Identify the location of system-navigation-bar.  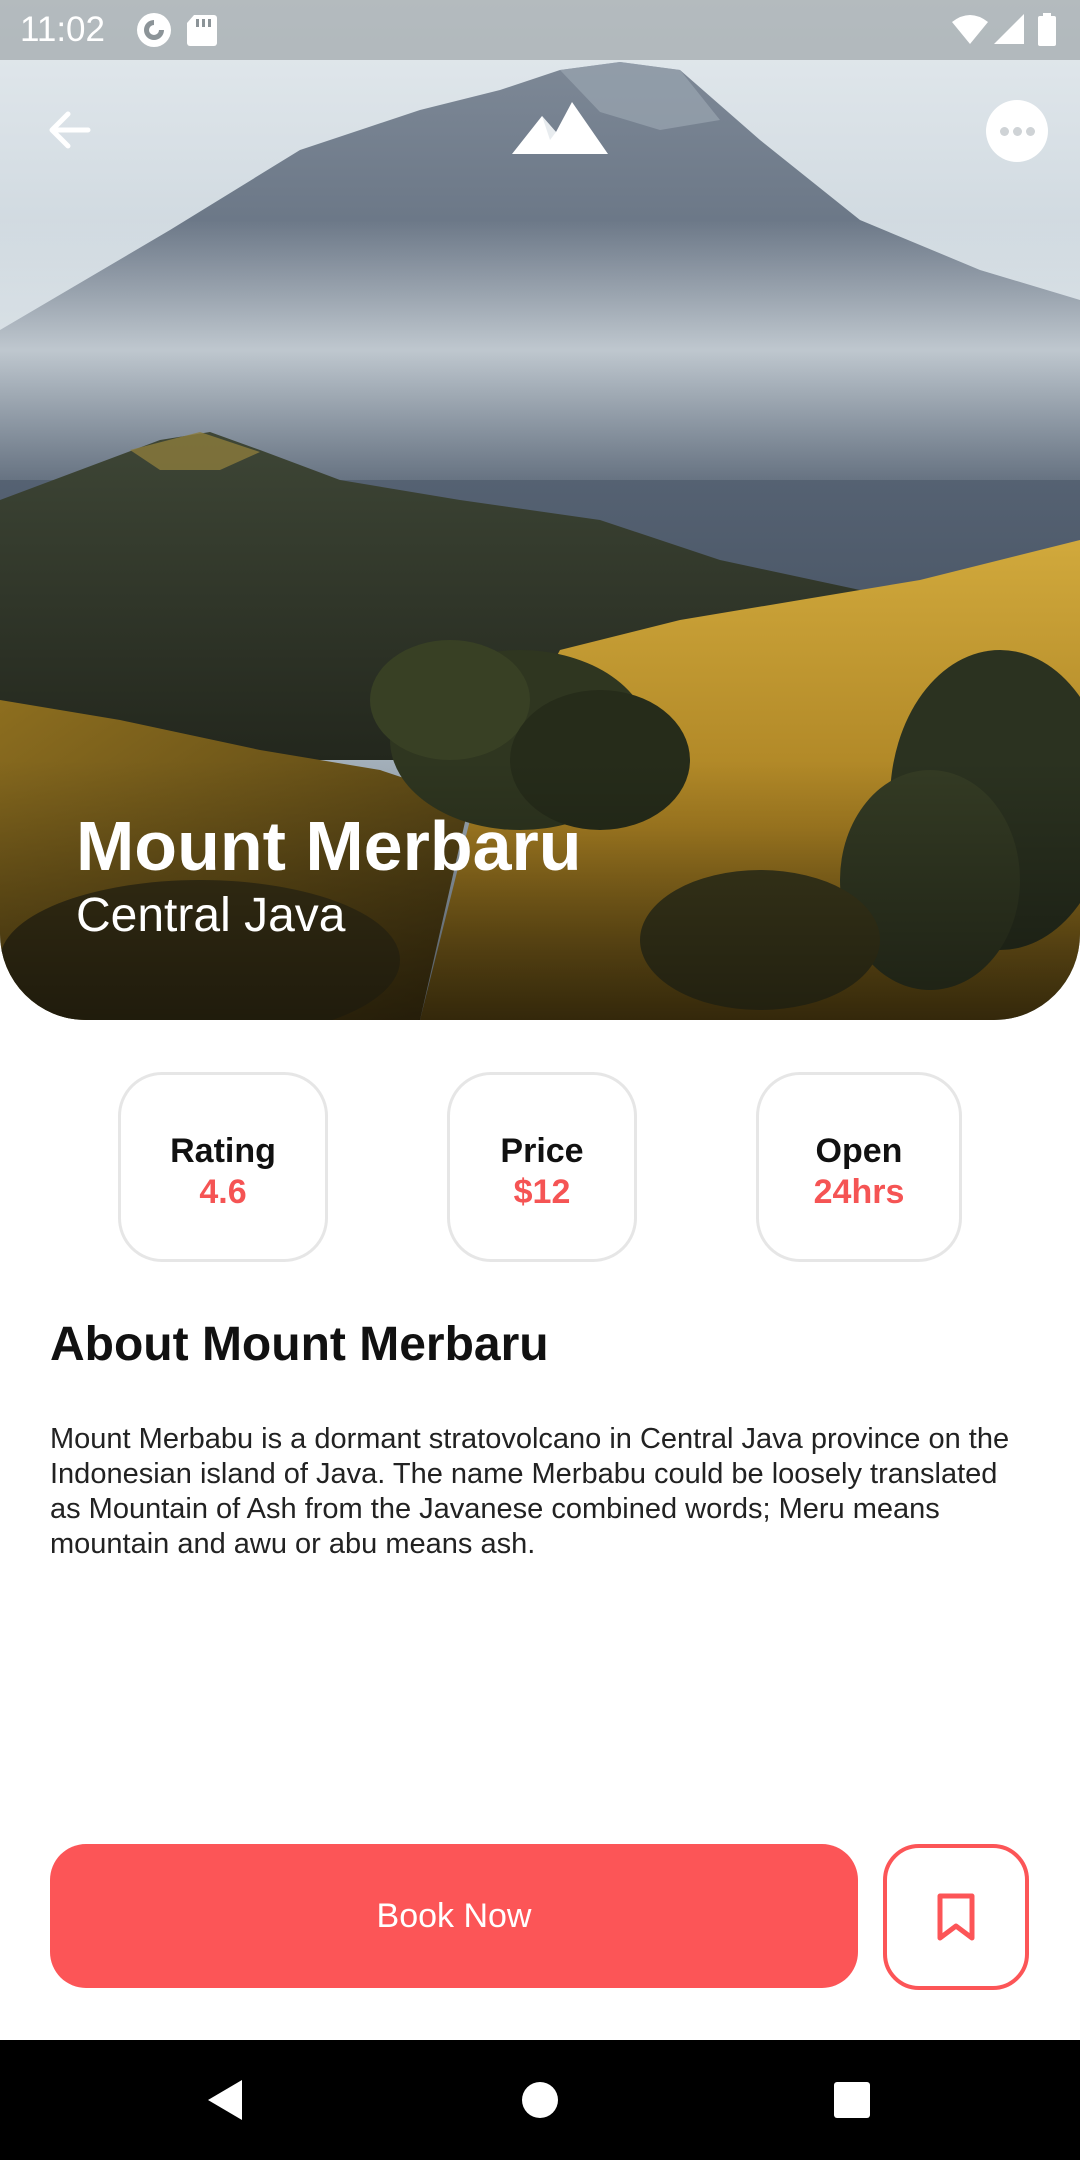
(540, 2100).